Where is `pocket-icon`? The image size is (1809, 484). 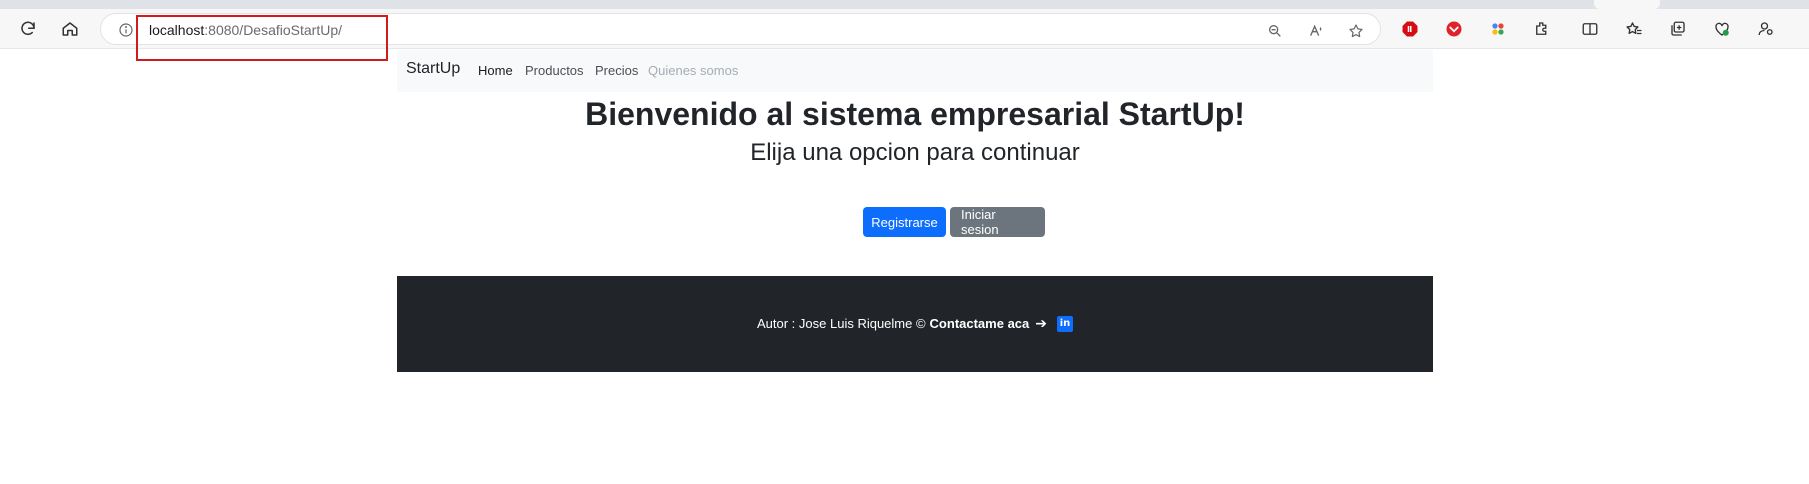 pocket-icon is located at coordinates (1454, 29).